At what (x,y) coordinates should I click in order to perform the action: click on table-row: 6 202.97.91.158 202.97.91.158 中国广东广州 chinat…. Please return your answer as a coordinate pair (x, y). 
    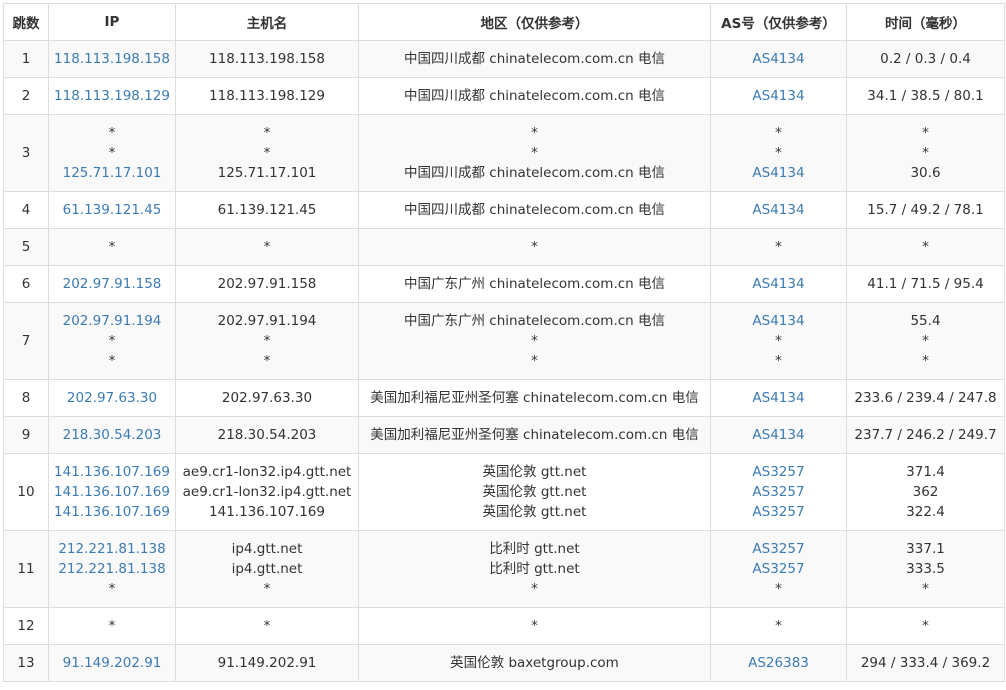
    Looking at the image, I should click on (504, 284).